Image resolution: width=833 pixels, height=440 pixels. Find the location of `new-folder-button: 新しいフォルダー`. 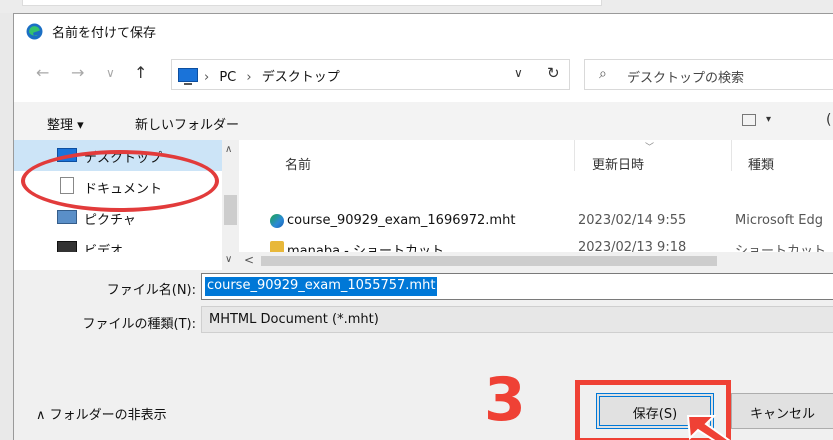

new-folder-button: 新しいフォルダー is located at coordinates (187, 123).